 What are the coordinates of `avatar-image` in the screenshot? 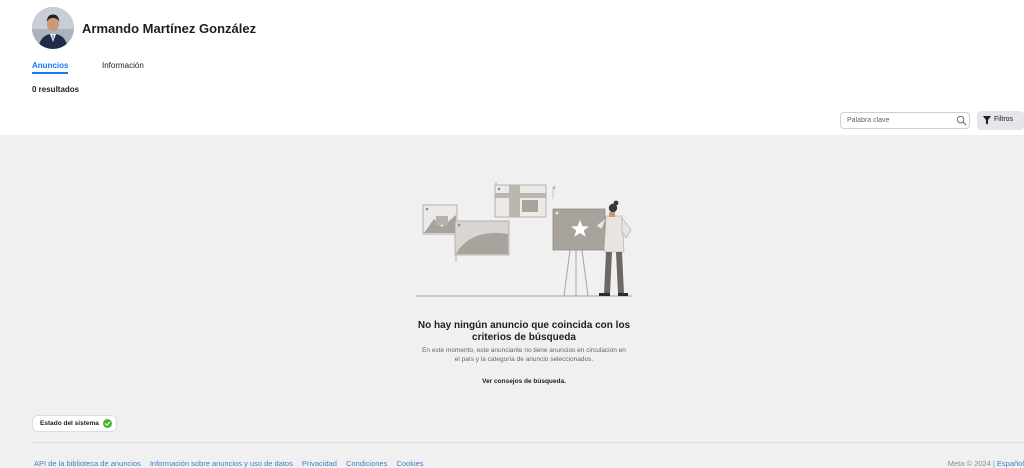 It's located at (53, 28).